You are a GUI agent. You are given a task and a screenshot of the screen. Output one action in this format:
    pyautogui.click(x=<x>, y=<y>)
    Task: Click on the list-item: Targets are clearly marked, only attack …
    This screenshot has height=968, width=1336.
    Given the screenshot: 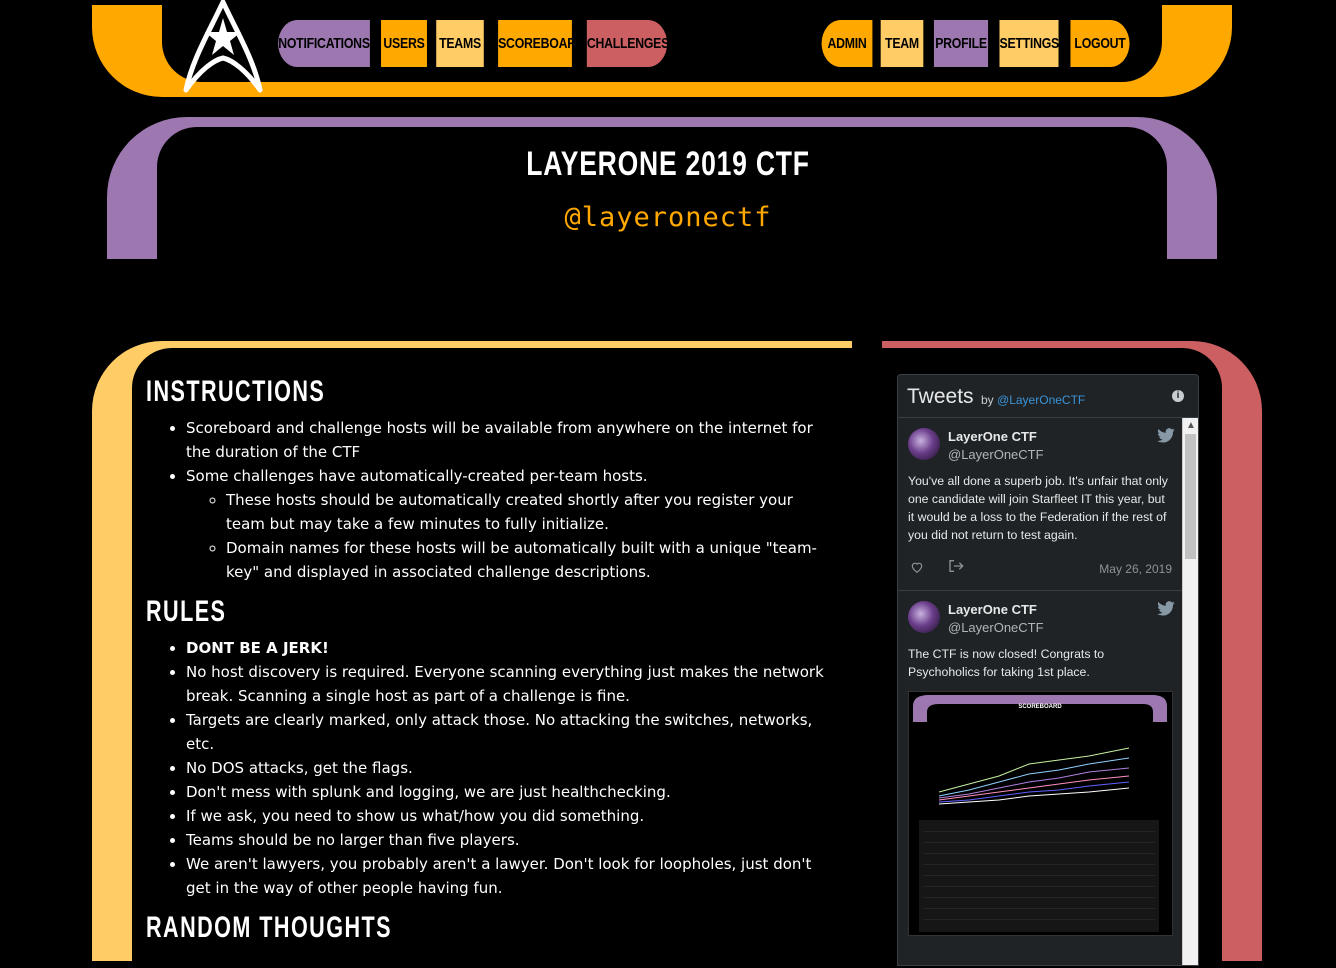 What is the action you would take?
    pyautogui.click(x=511, y=732)
    